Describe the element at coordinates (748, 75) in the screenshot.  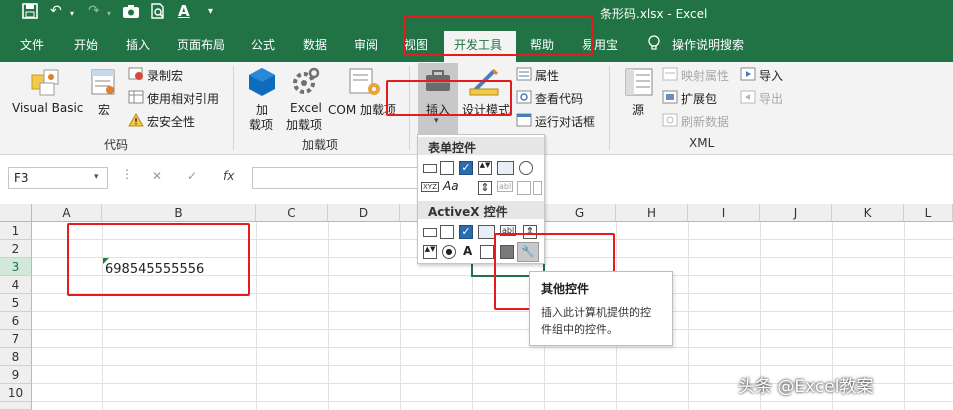
I see `import-icon` at that location.